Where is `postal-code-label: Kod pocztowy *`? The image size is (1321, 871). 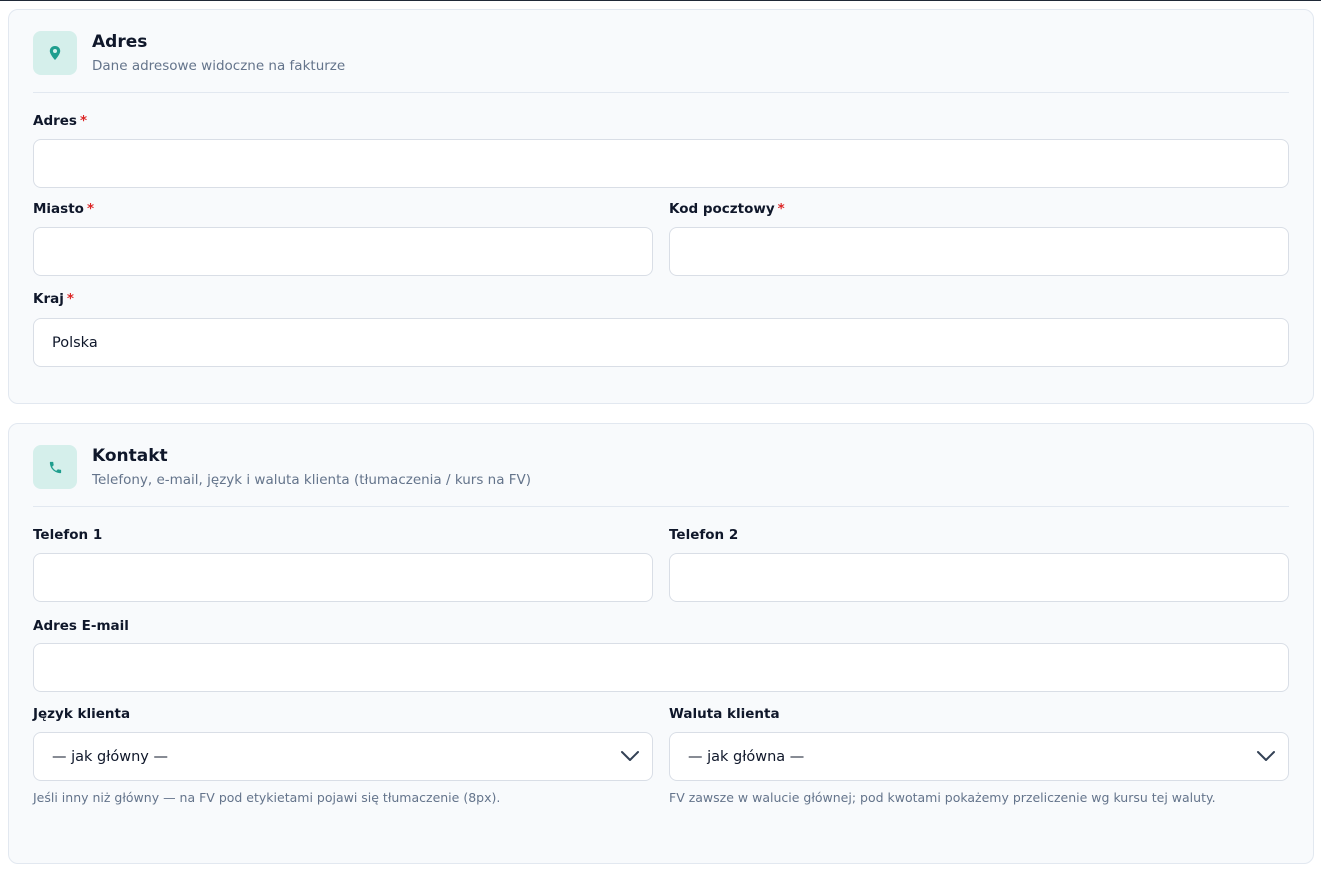 postal-code-label: Kod pocztowy * is located at coordinates (727, 209).